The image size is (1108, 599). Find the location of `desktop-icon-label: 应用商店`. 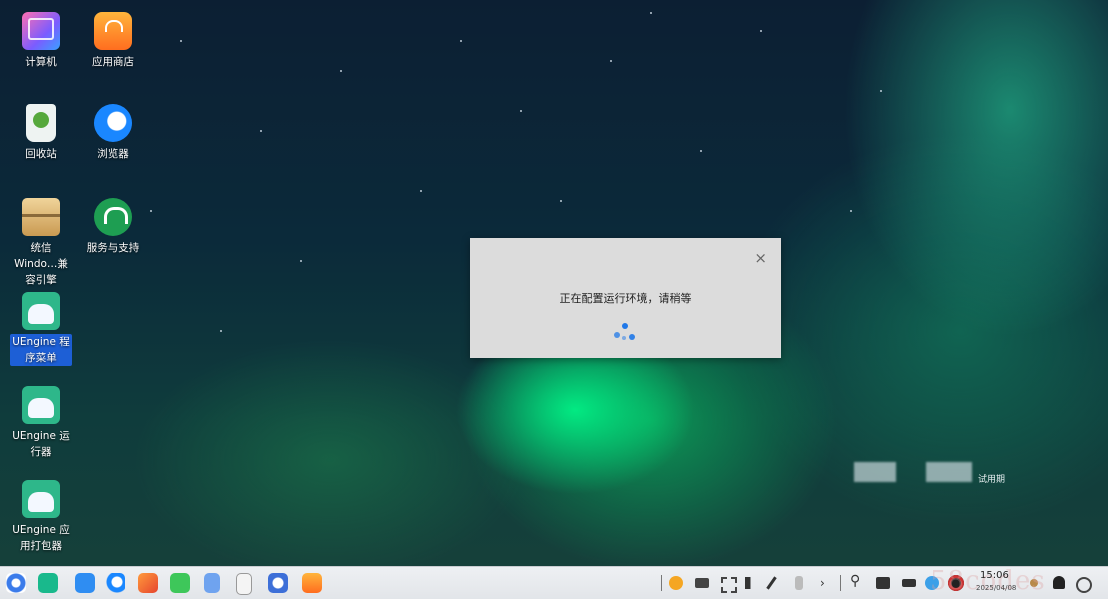

desktop-icon-label: 应用商店 is located at coordinates (113, 62).